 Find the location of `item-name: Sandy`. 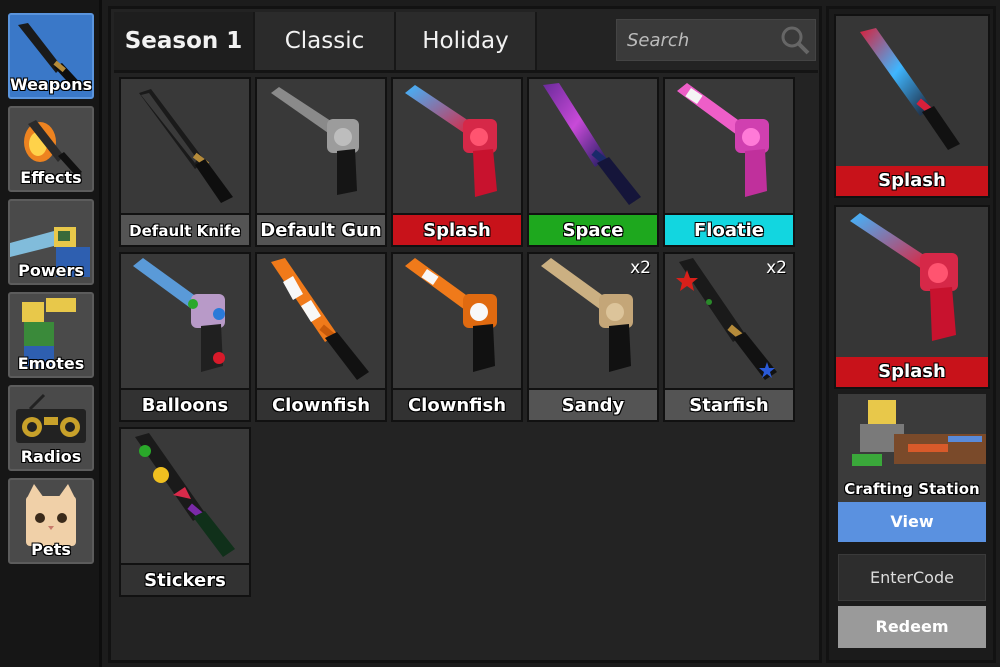

item-name: Sandy is located at coordinates (593, 404).